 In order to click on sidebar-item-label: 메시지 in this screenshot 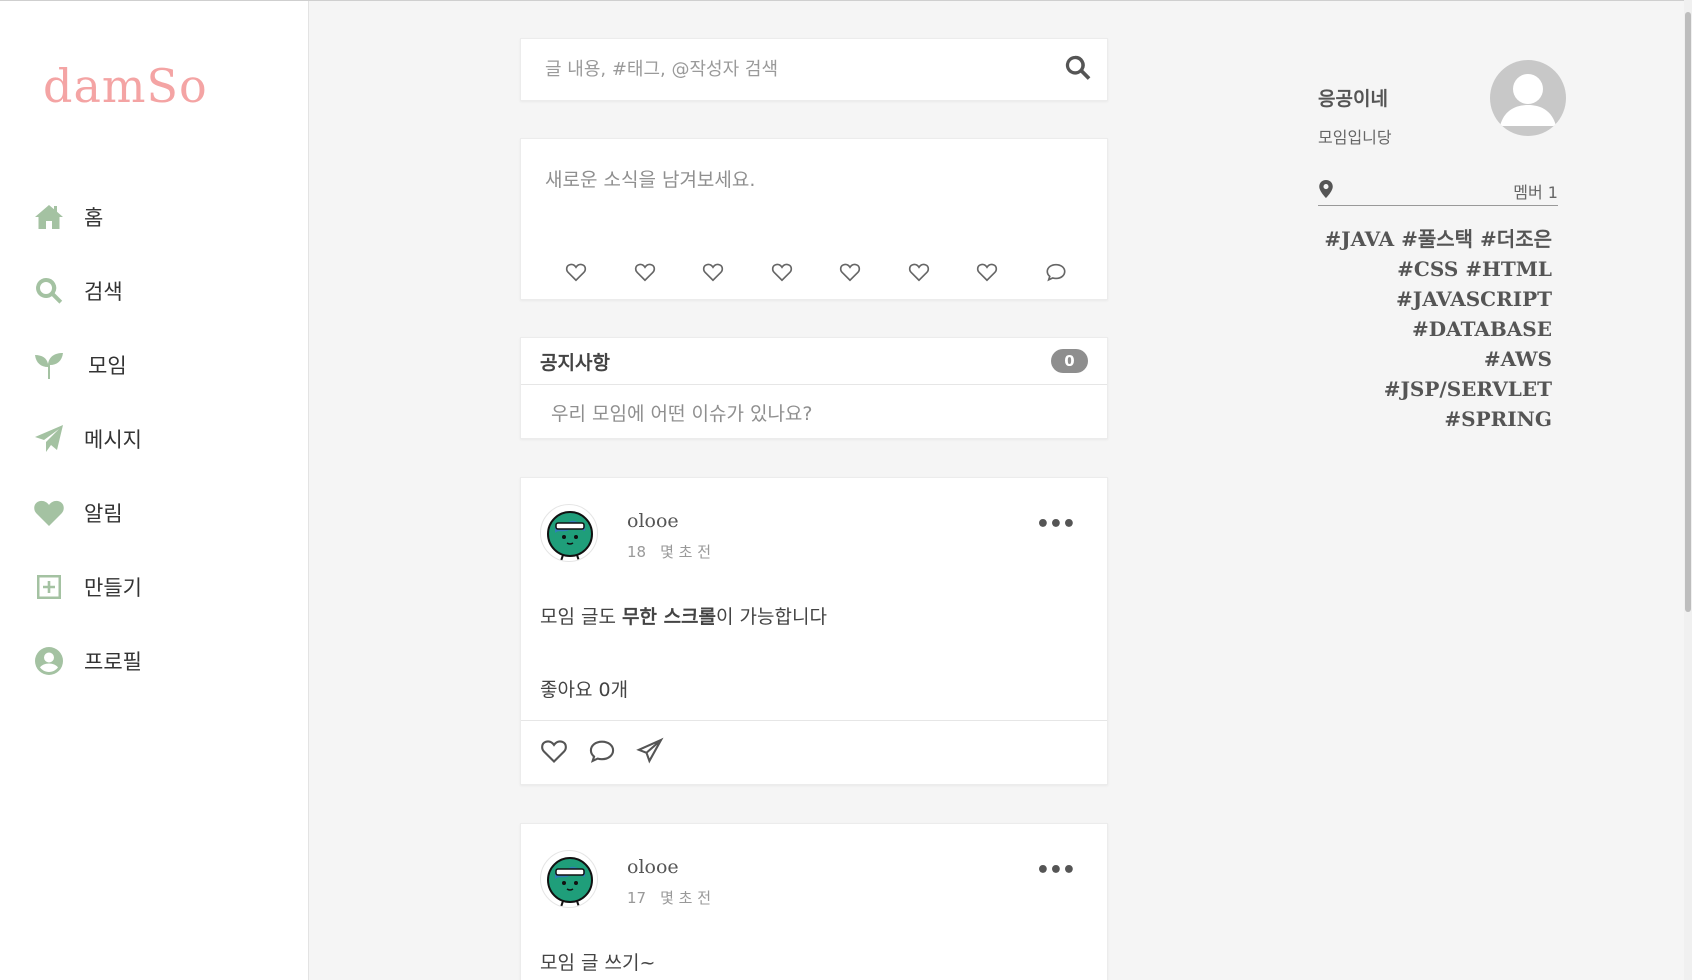, I will do `click(113, 440)`.